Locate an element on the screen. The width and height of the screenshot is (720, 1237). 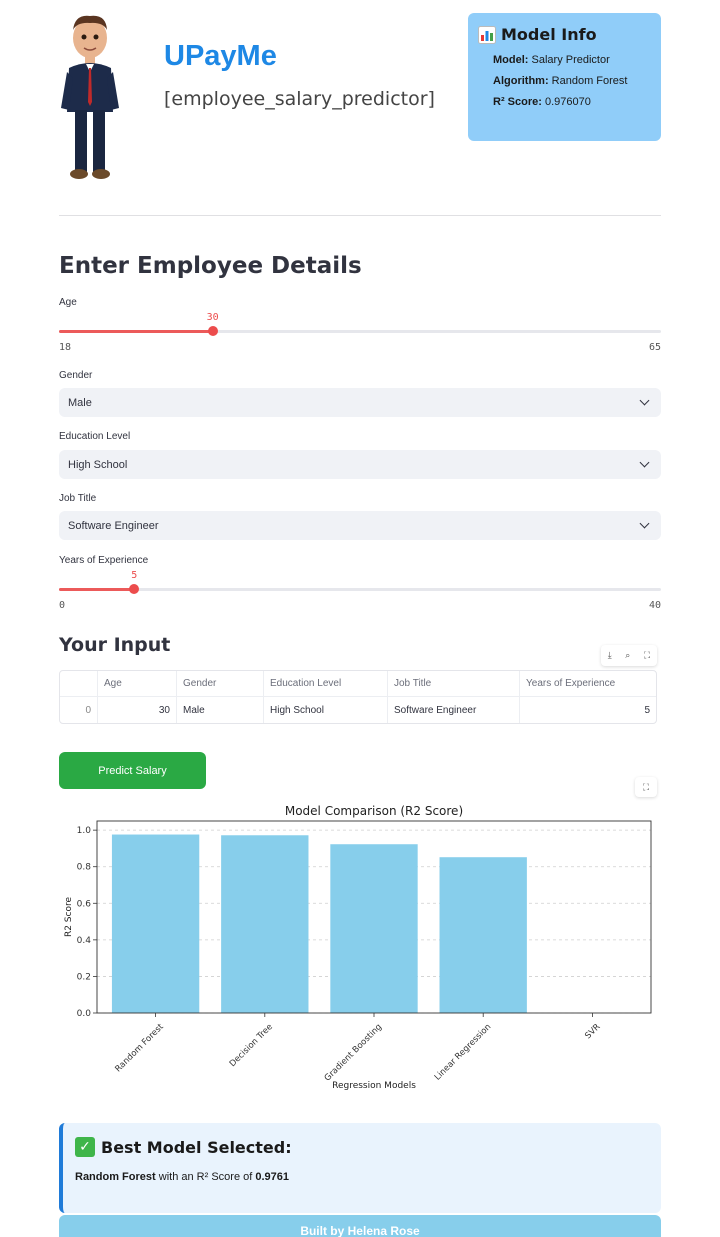
search-icon: ⌕ is located at coordinates (627, 655).